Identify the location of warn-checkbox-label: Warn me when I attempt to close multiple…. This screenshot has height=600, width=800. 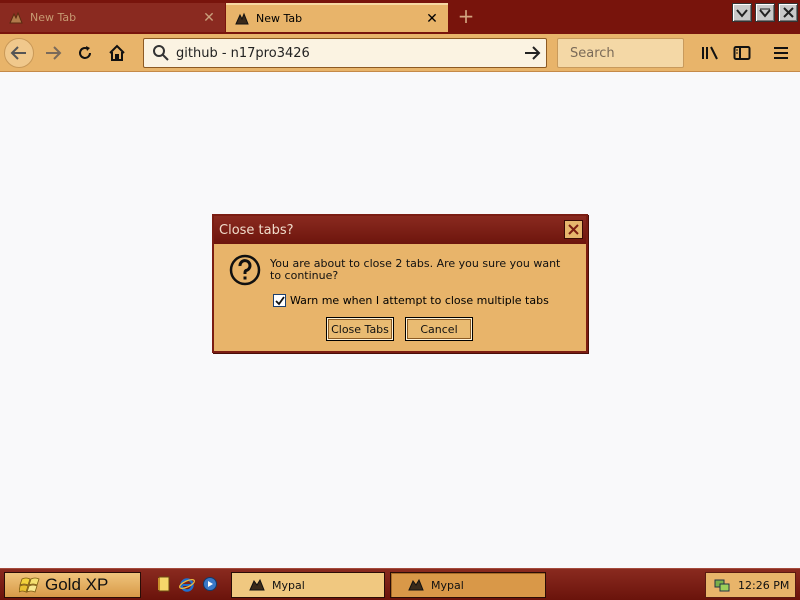
(419, 300).